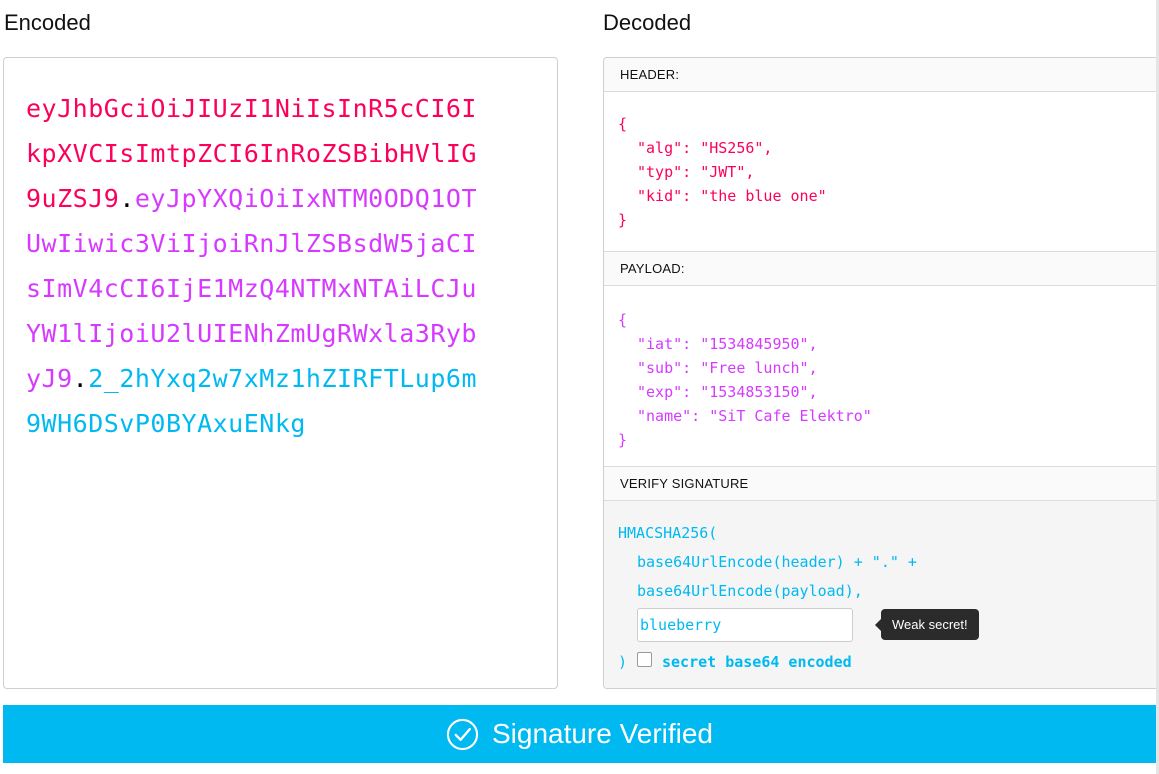 Image resolution: width=1159 pixels, height=774 pixels. What do you see at coordinates (602, 733) in the screenshot?
I see `signature-status-label: Signature Verified` at bounding box center [602, 733].